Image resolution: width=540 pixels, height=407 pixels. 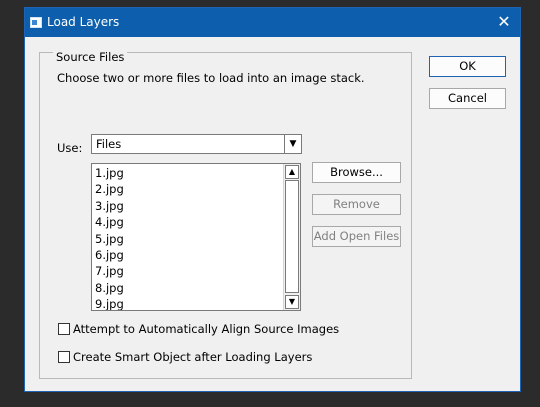 What do you see at coordinates (190, 189) in the screenshot?
I see `file-list-item: 2.jpg` at bounding box center [190, 189].